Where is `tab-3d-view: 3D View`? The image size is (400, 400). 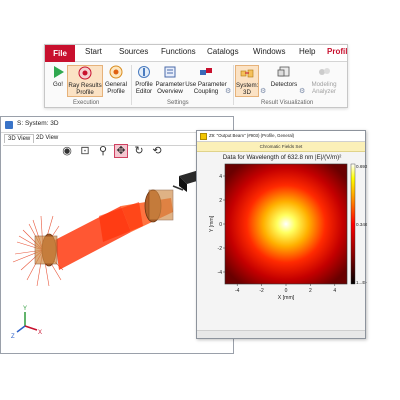
tab-3d-view: 3D View is located at coordinates (19, 138).